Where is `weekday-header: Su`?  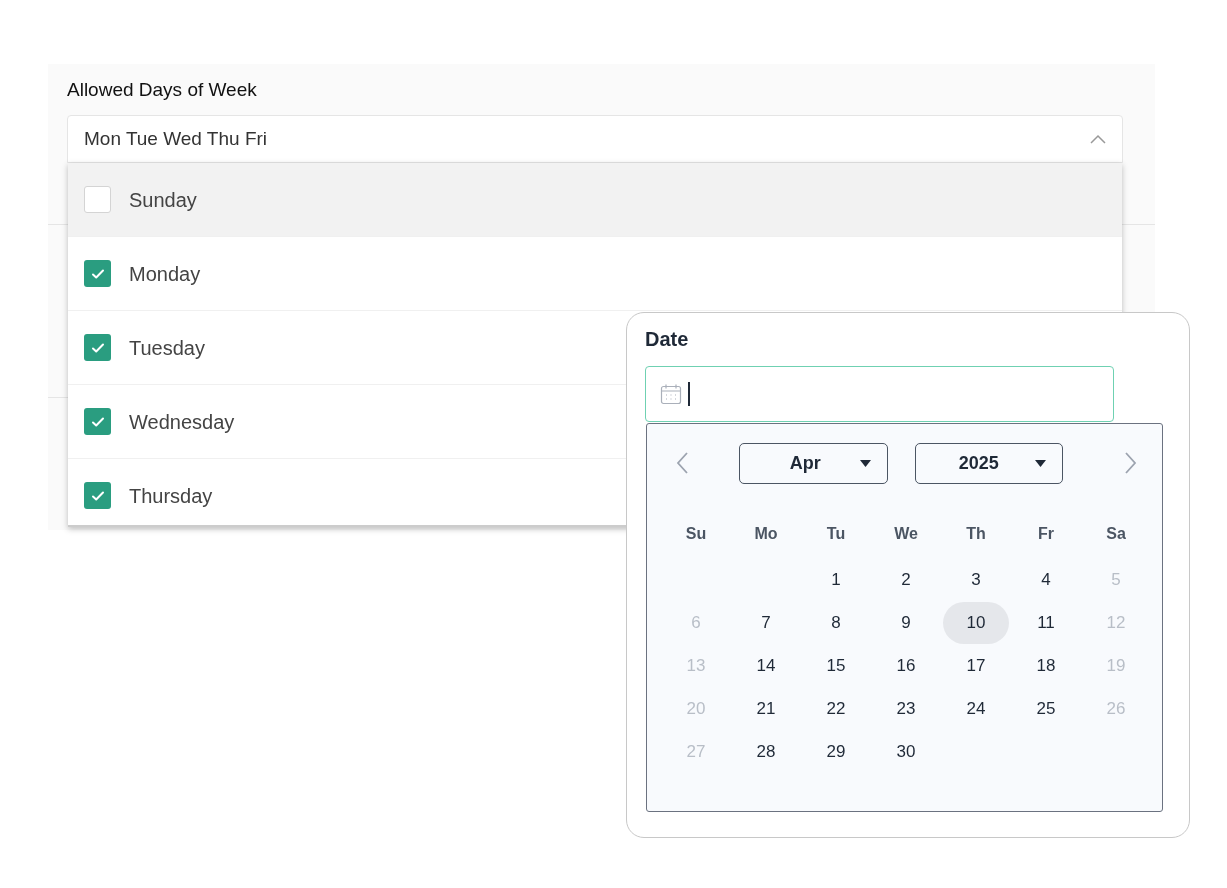 weekday-header: Su is located at coordinates (696, 534).